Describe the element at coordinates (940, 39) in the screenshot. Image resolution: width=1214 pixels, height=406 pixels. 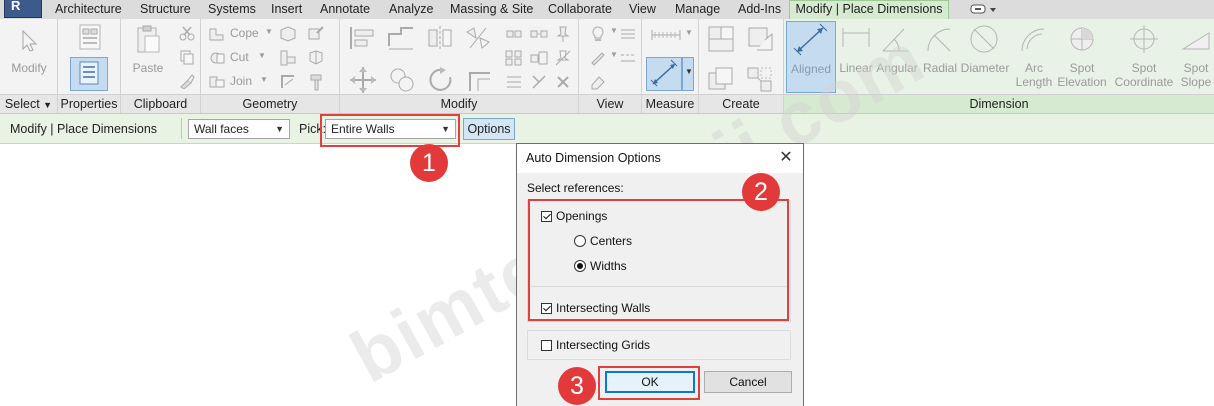
I see `radial-dimension-icon` at that location.